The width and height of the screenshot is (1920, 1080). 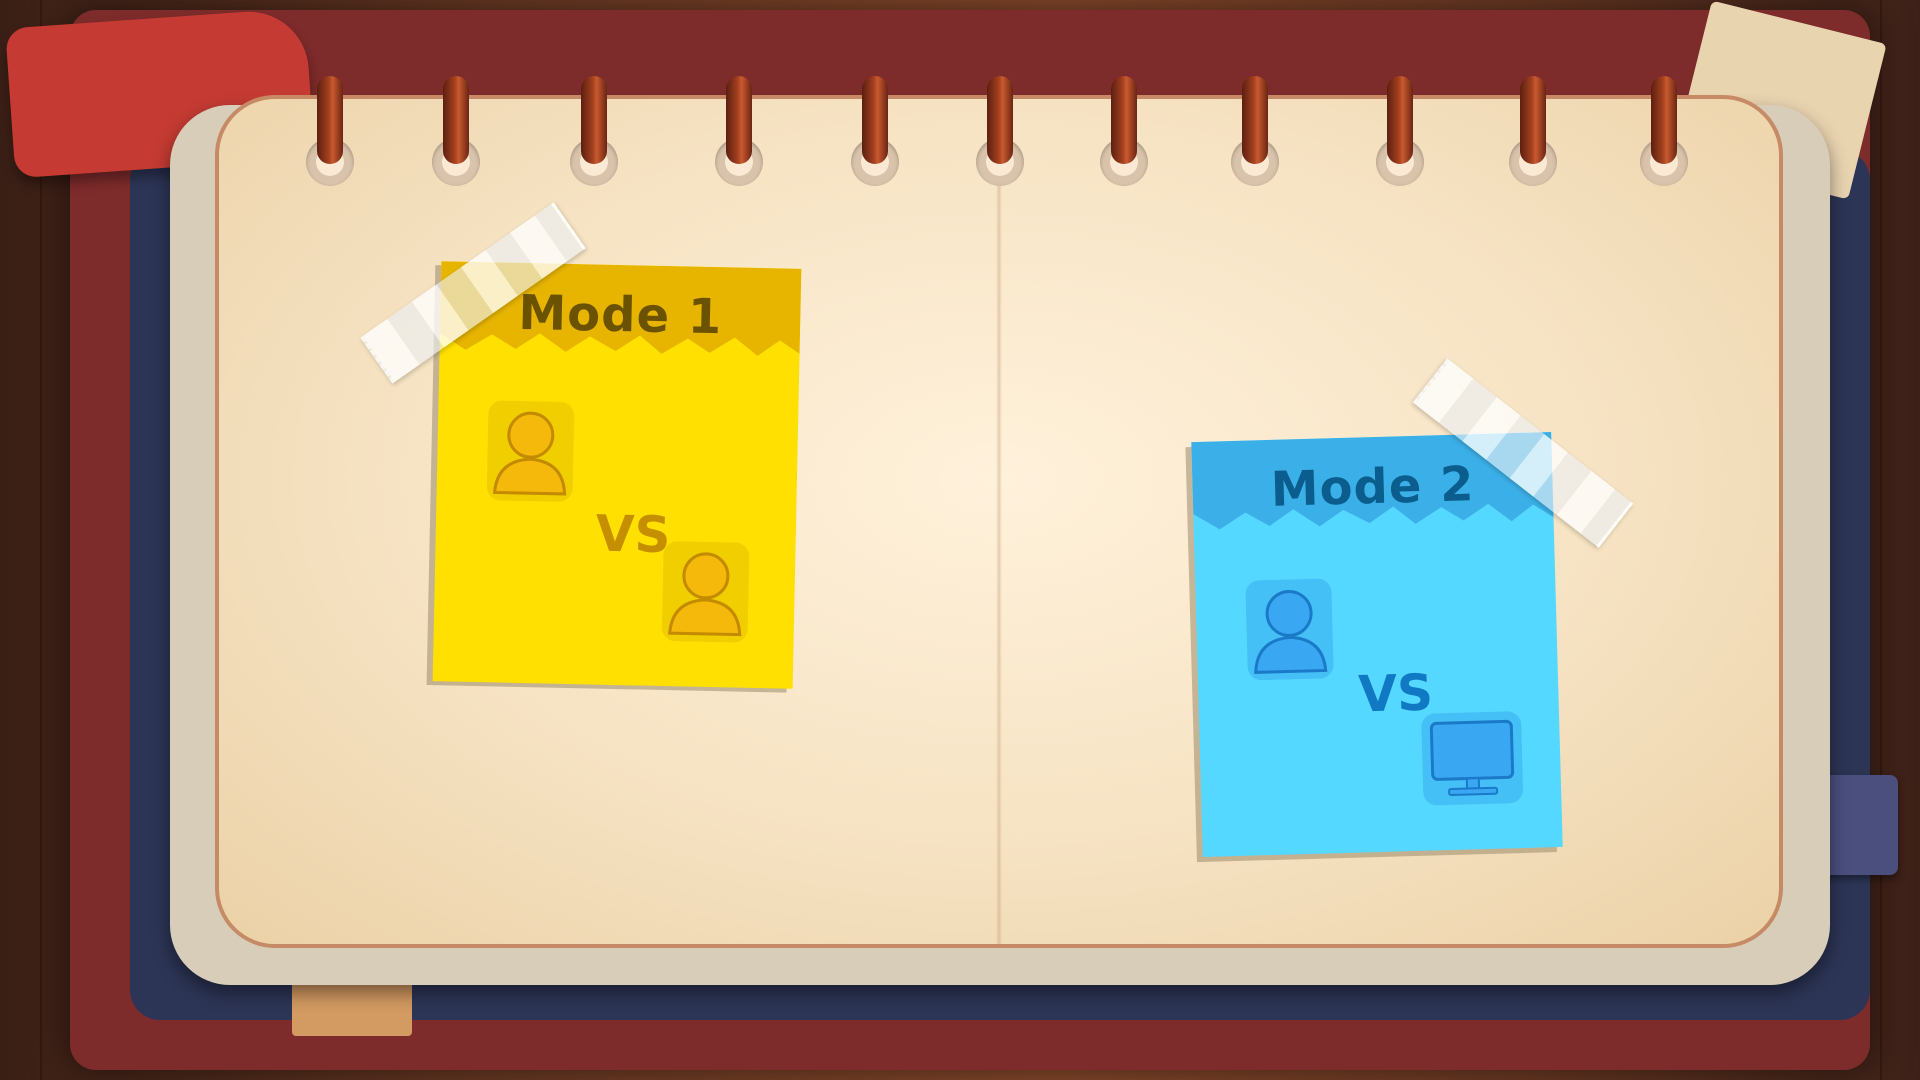 I want to click on page-spine, so click(x=999, y=521).